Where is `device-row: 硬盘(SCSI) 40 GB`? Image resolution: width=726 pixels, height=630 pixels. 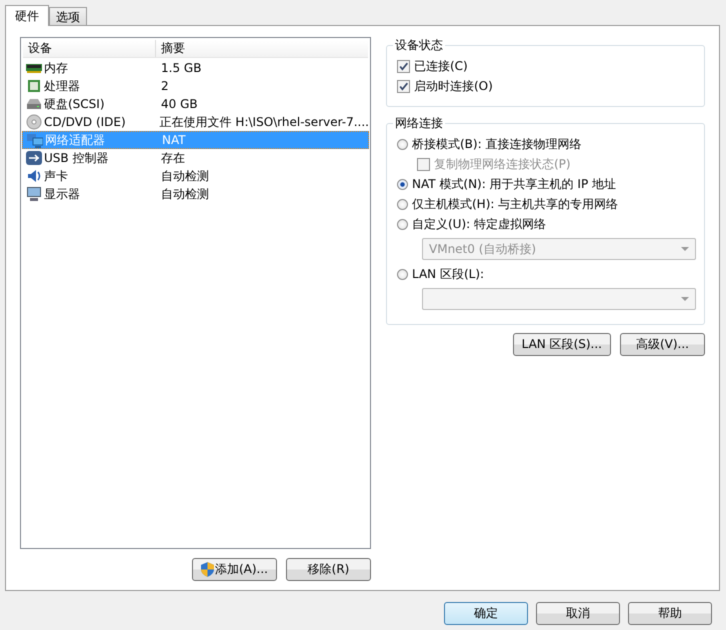
device-row: 硬盘(SCSI) 40 GB is located at coordinates (195, 104).